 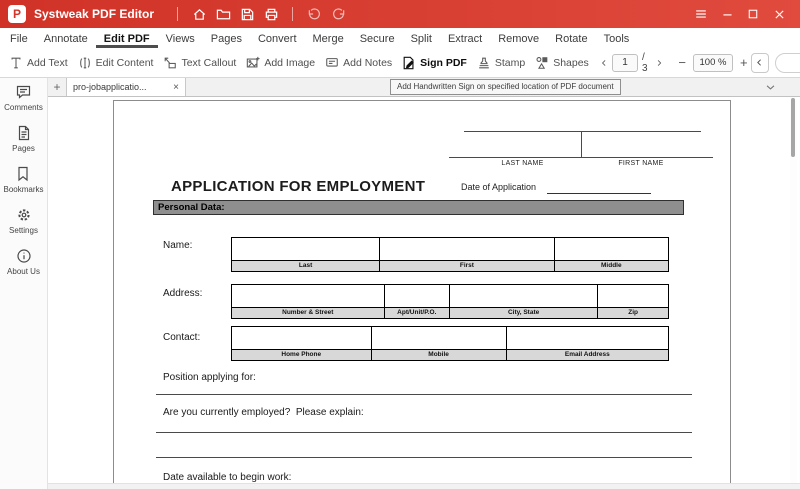 What do you see at coordinates (16, 62) in the screenshot?
I see `add-text-icon` at bounding box center [16, 62].